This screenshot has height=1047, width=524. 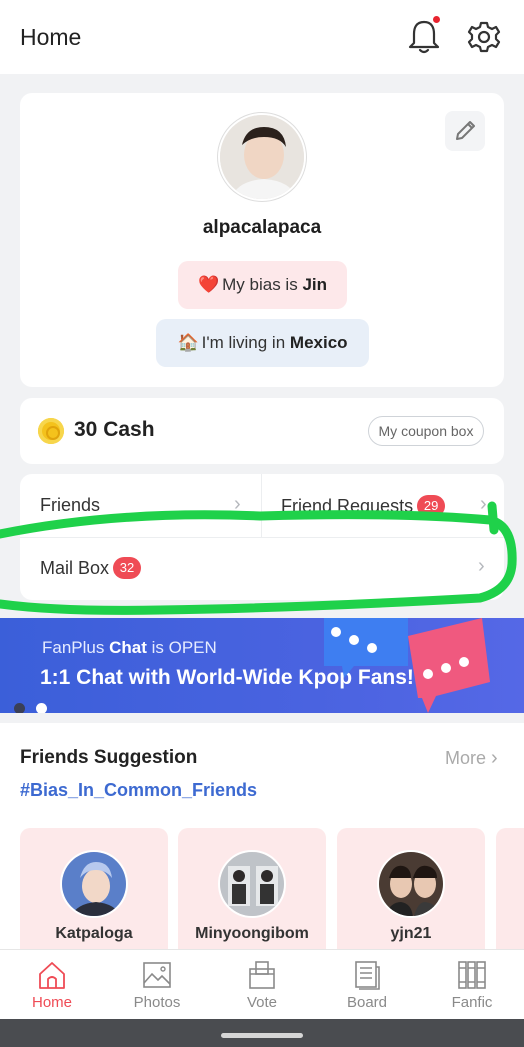 I want to click on photos-icon, so click(x=157, y=975).